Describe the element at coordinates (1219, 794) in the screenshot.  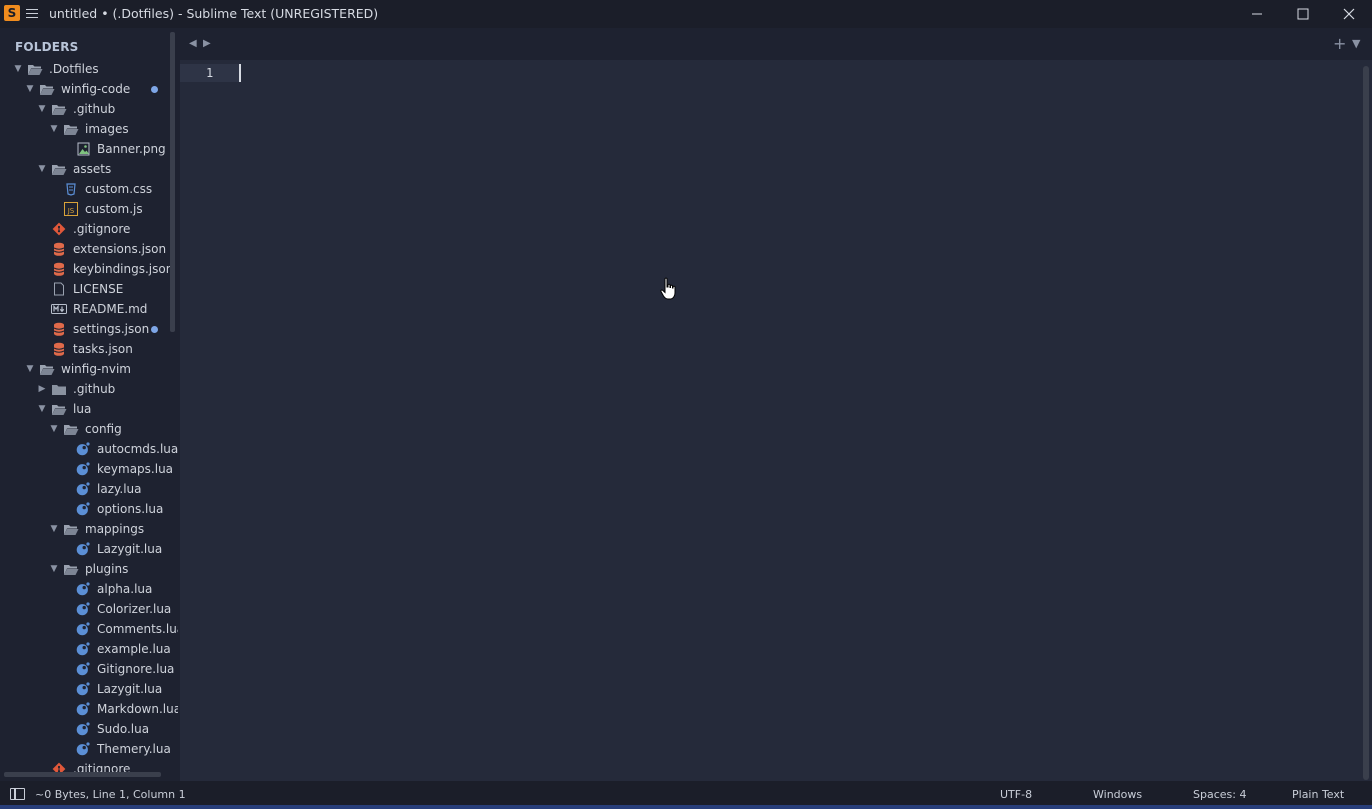
I see `status-indentation: Spaces: 4` at that location.